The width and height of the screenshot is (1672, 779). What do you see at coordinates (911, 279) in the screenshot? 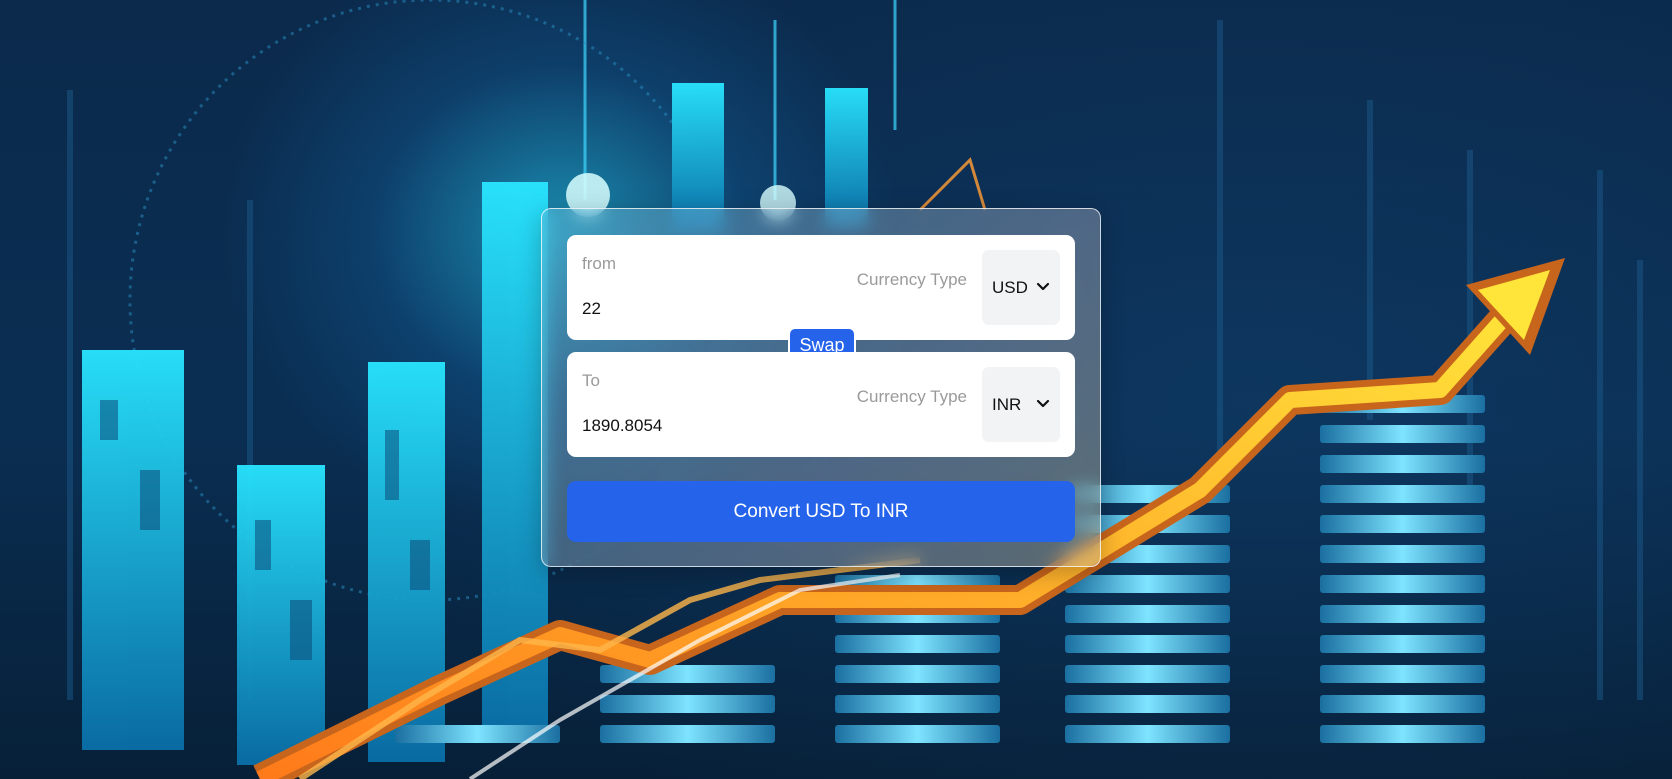
I see `from-currency-type-label: Currency Type` at bounding box center [911, 279].